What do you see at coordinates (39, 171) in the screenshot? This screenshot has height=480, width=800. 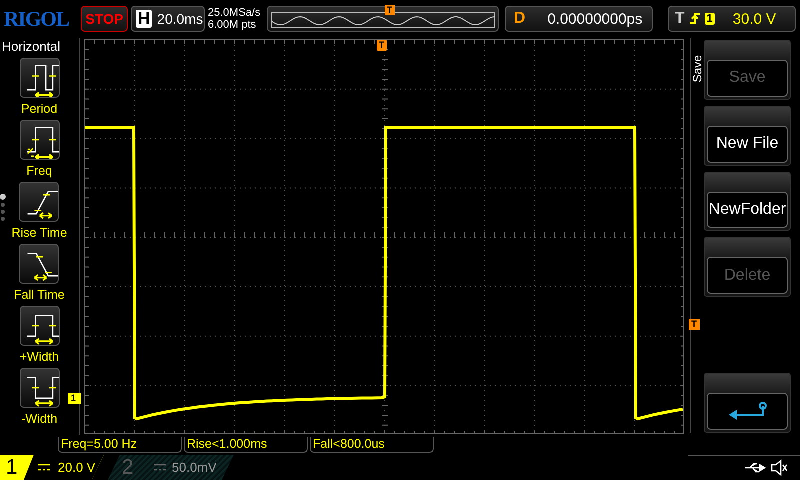 I see `menu-item-label: Freq` at bounding box center [39, 171].